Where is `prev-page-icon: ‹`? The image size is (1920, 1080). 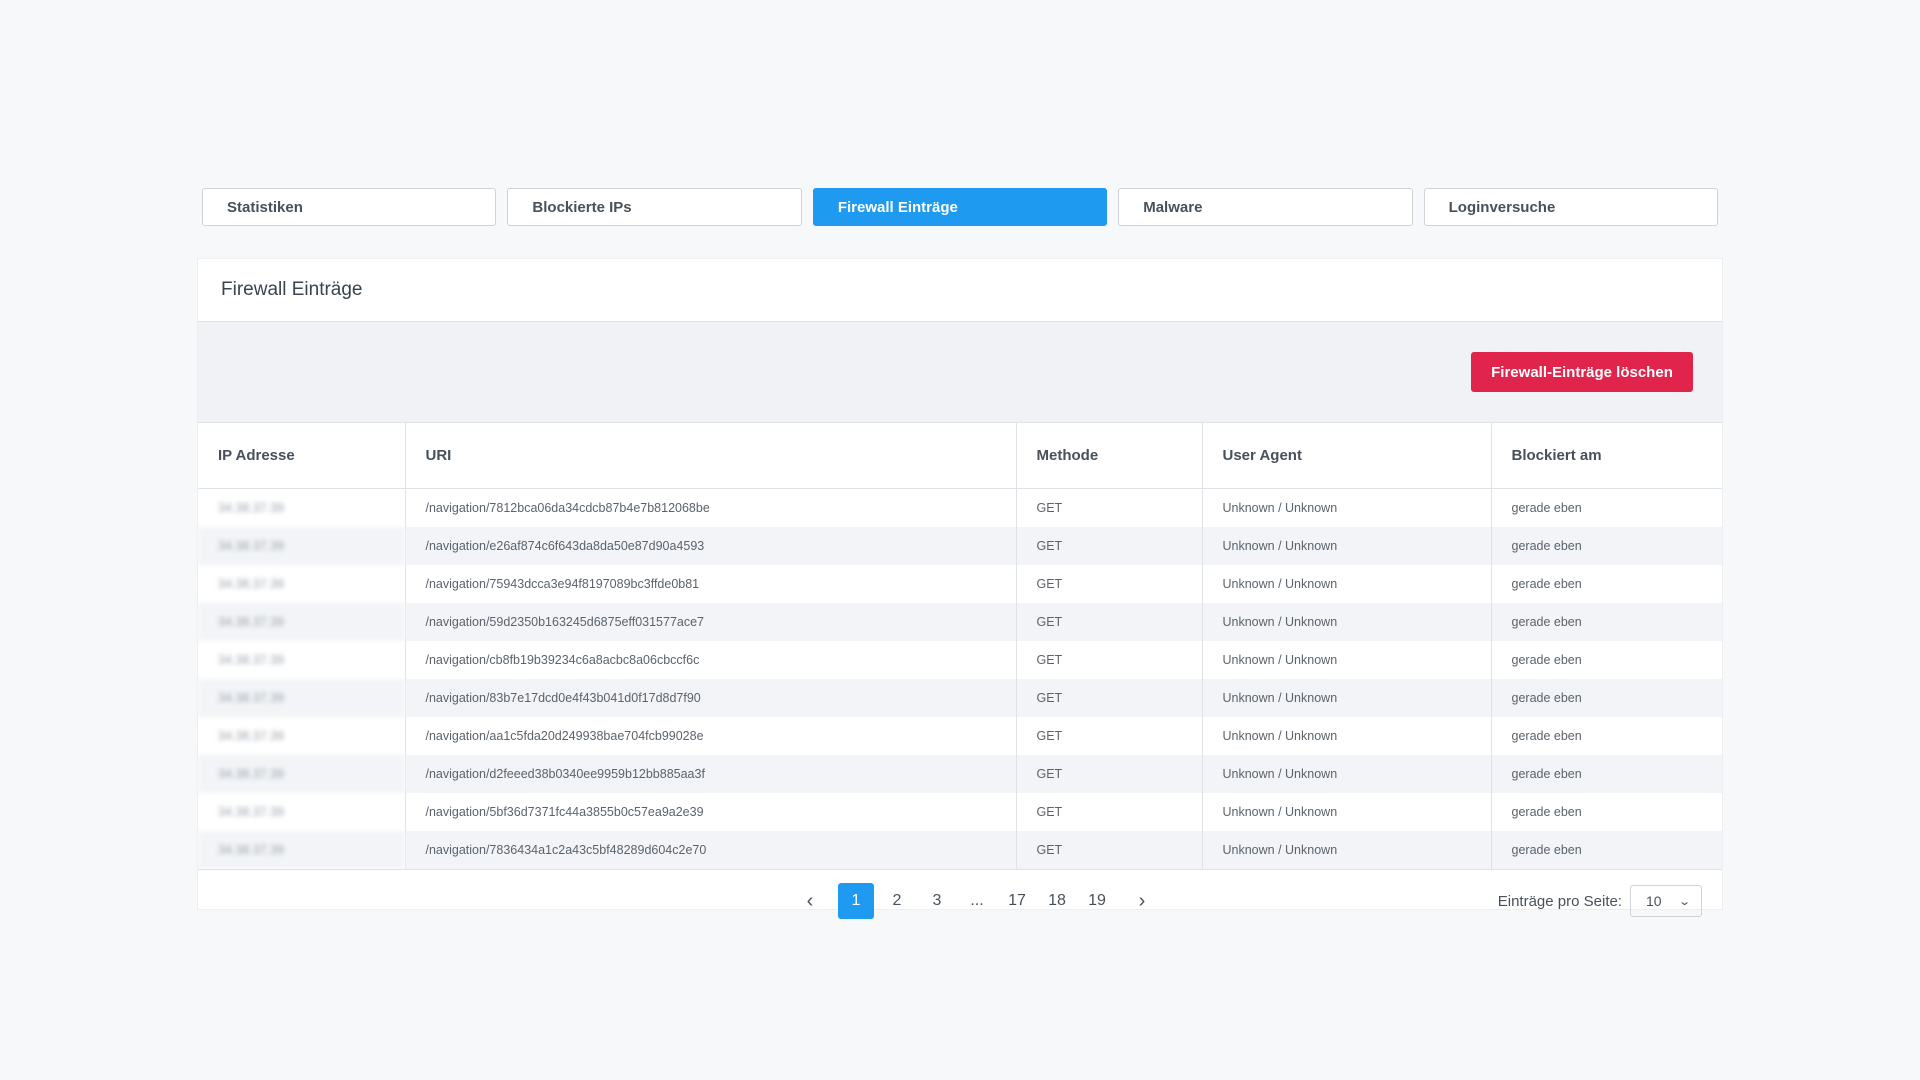 prev-page-icon: ‹ is located at coordinates (810, 901).